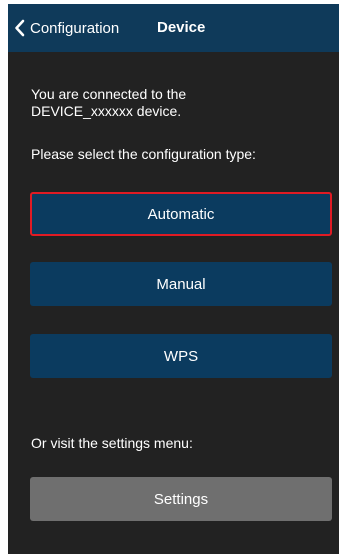 This screenshot has height=558, width=345. Describe the element at coordinates (20, 28) in the screenshot. I see `chevron-left-icon` at that location.